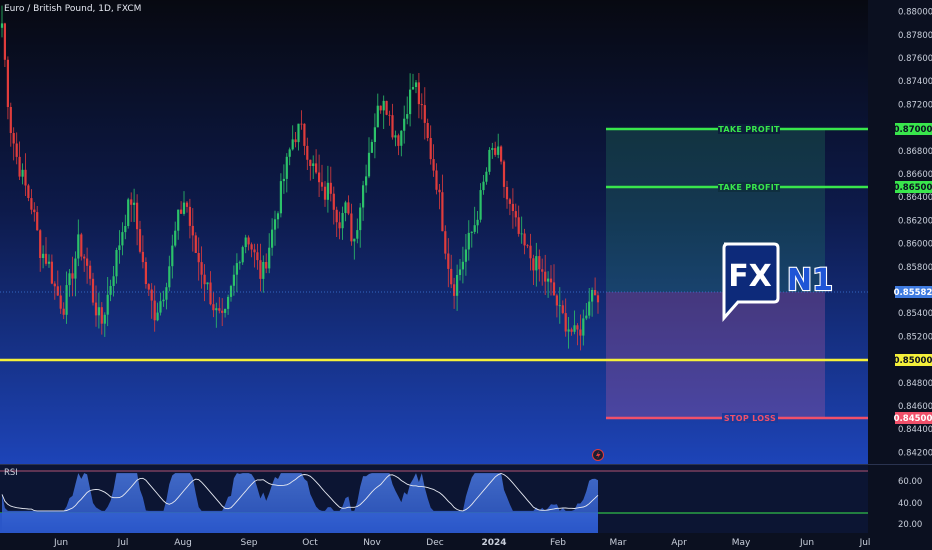 The width and height of the screenshot is (932, 550). I want to click on rsi-label: RSI, so click(11, 473).